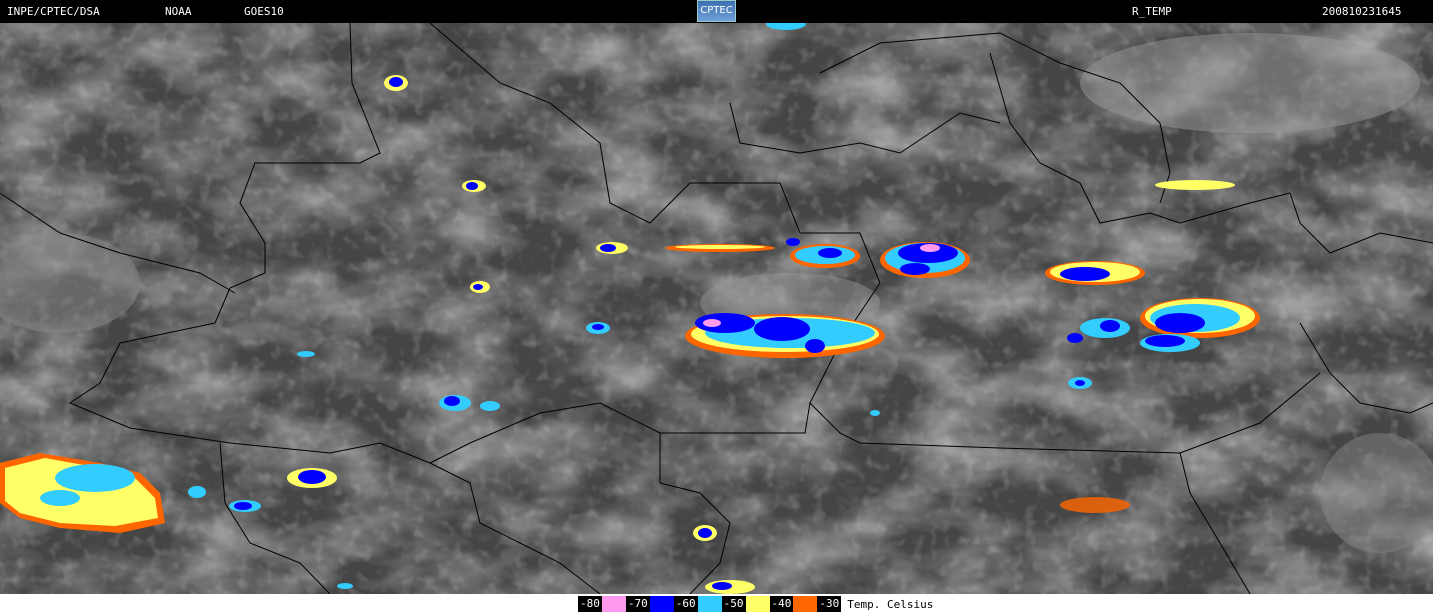 This screenshot has height=614, width=1433. I want to click on legend-value: -70, so click(637, 604).